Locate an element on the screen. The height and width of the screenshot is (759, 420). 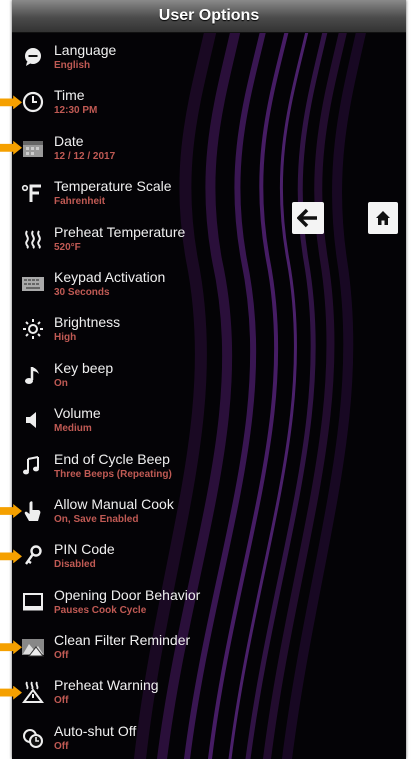
option-text: Clean Filter Reminder Off is located at coordinates (122, 644).